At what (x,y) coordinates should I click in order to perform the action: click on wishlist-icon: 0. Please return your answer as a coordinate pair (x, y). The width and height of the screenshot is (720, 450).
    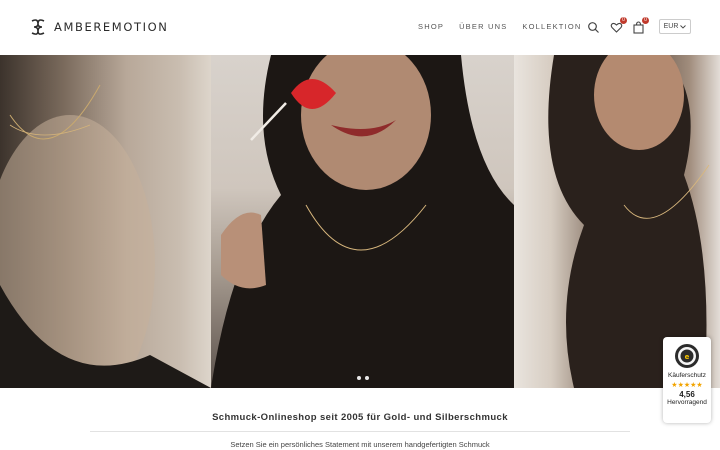
    Looking at the image, I should click on (618, 25).